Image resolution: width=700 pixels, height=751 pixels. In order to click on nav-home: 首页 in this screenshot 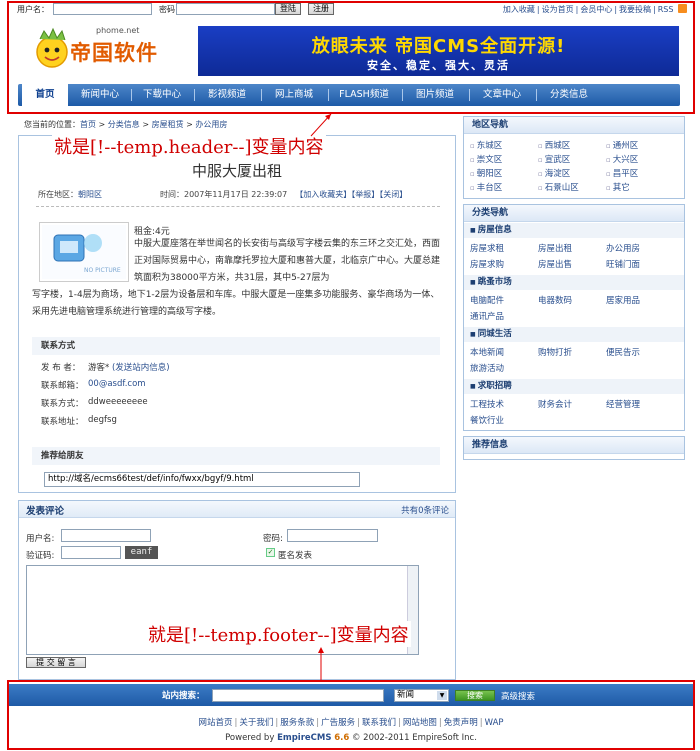, I will do `click(45, 95)`.